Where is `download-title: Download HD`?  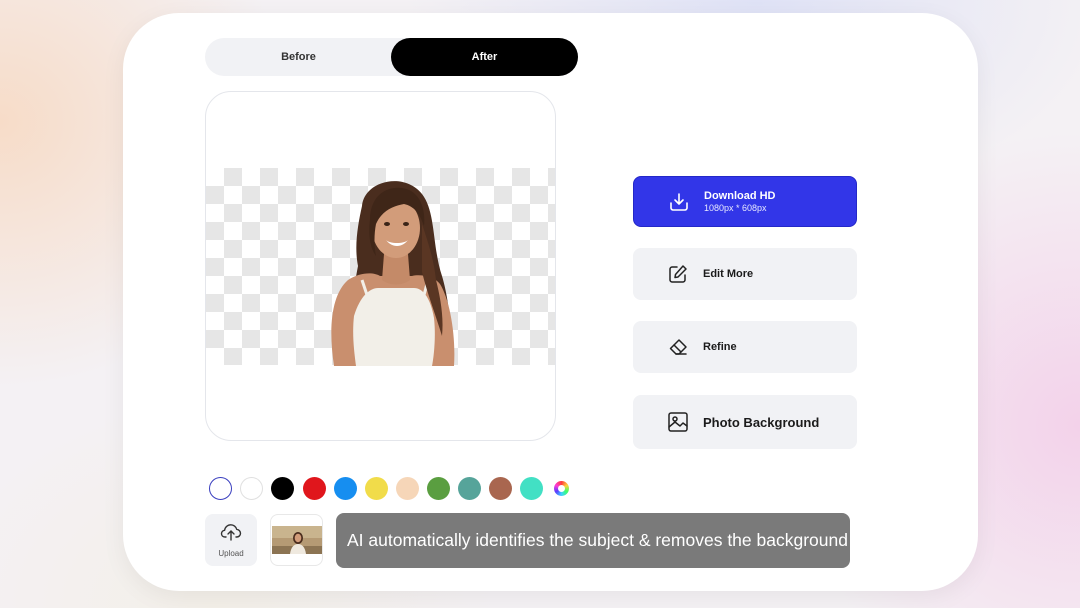 download-title: Download HD is located at coordinates (740, 196).